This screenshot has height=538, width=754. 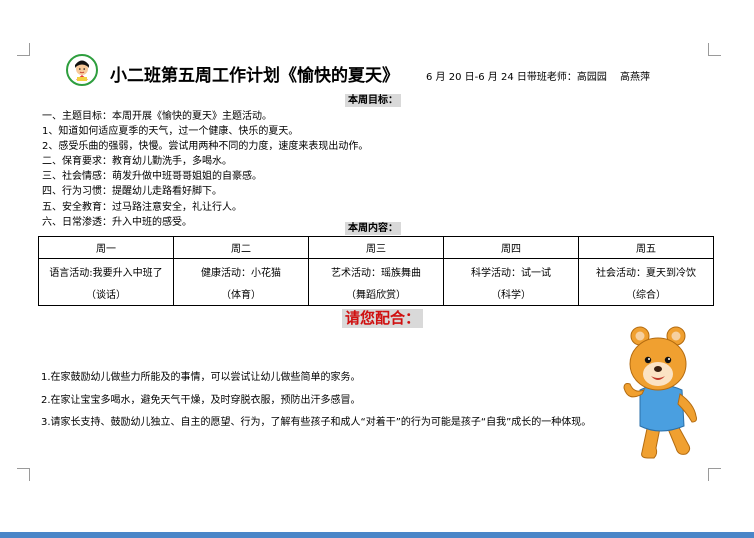 What do you see at coordinates (132, 192) in the screenshot?
I see `goal-line: 四、行为习惯：提醒幼儿走路看好脚下。` at bounding box center [132, 192].